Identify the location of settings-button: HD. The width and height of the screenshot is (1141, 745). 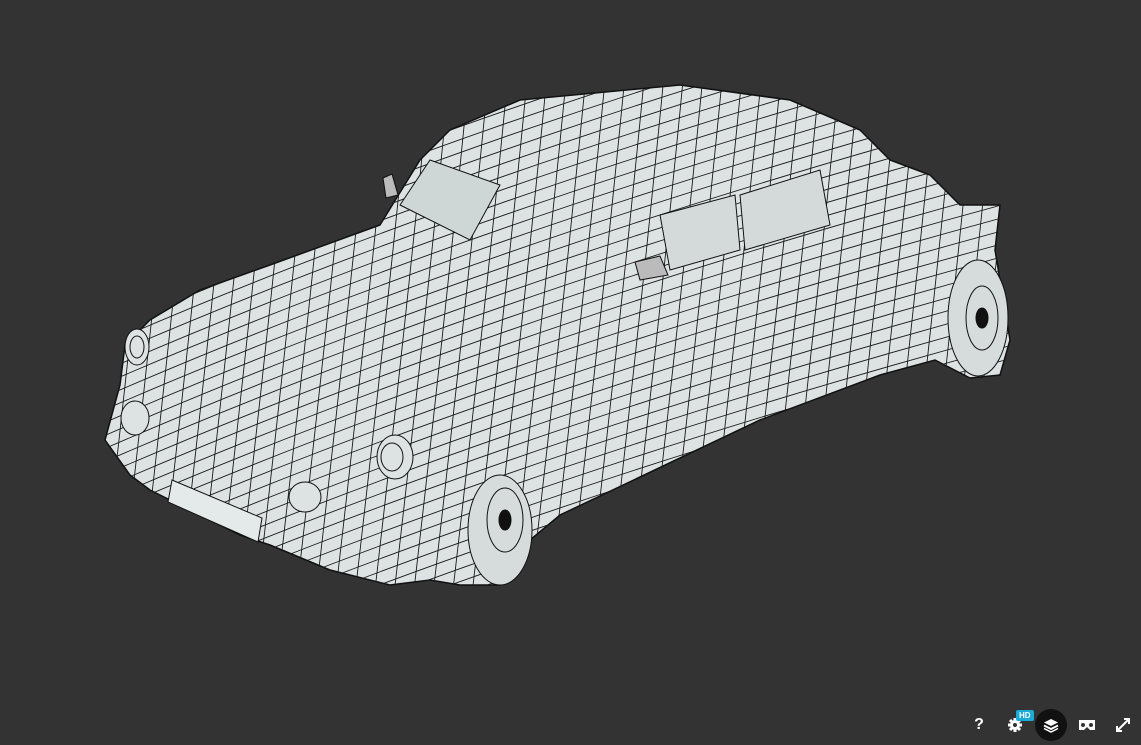
(1015, 725).